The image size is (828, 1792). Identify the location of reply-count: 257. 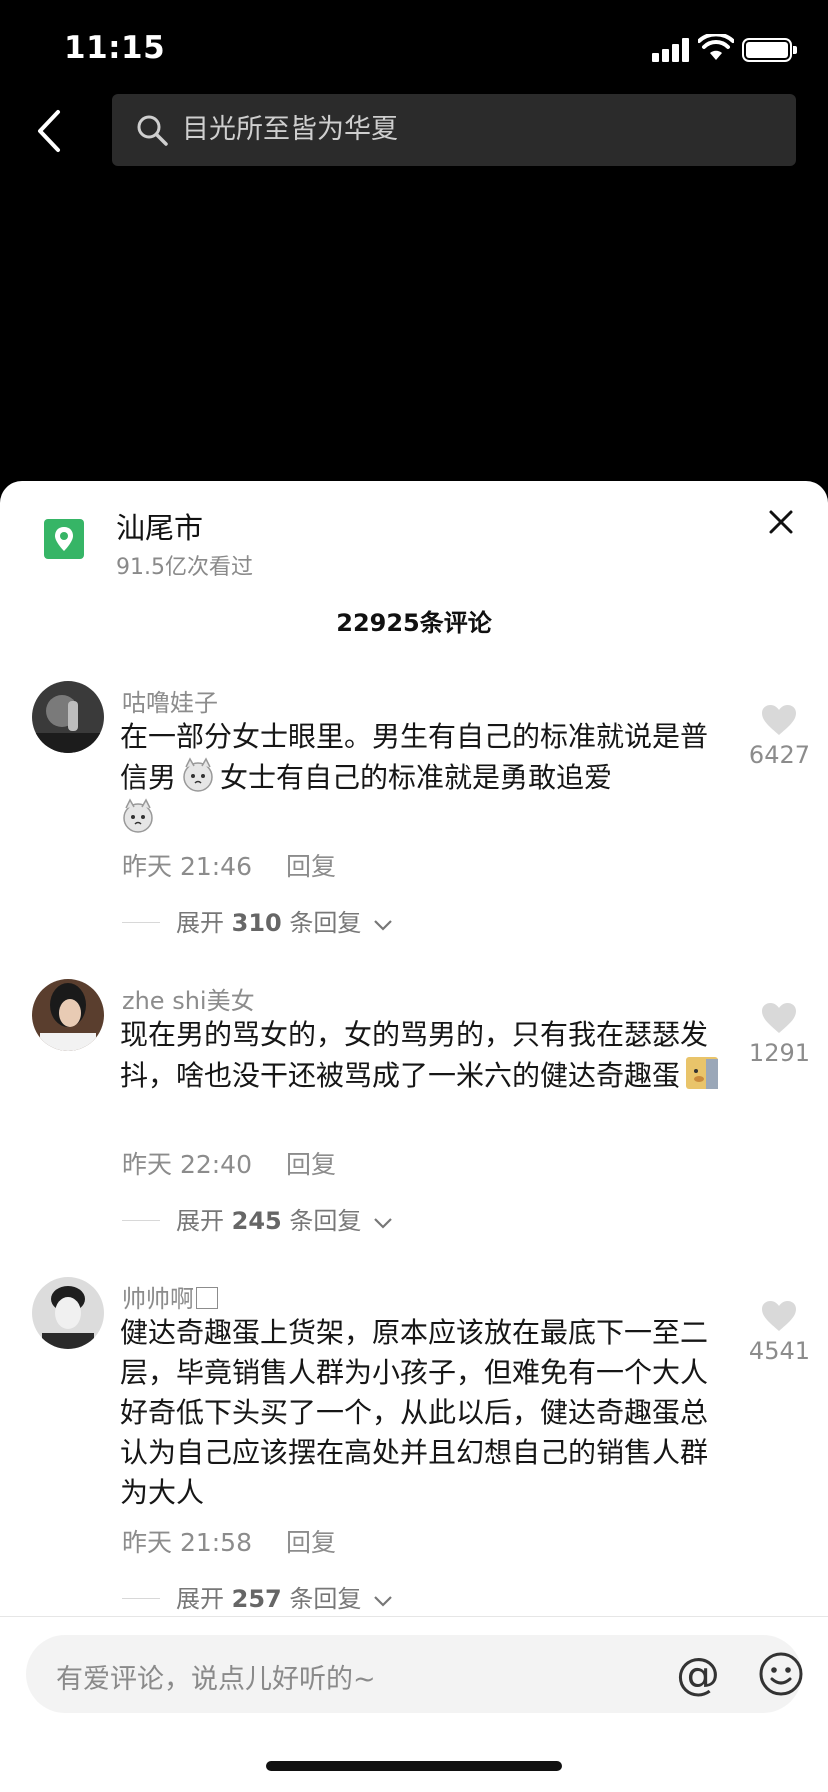
(256, 1599).